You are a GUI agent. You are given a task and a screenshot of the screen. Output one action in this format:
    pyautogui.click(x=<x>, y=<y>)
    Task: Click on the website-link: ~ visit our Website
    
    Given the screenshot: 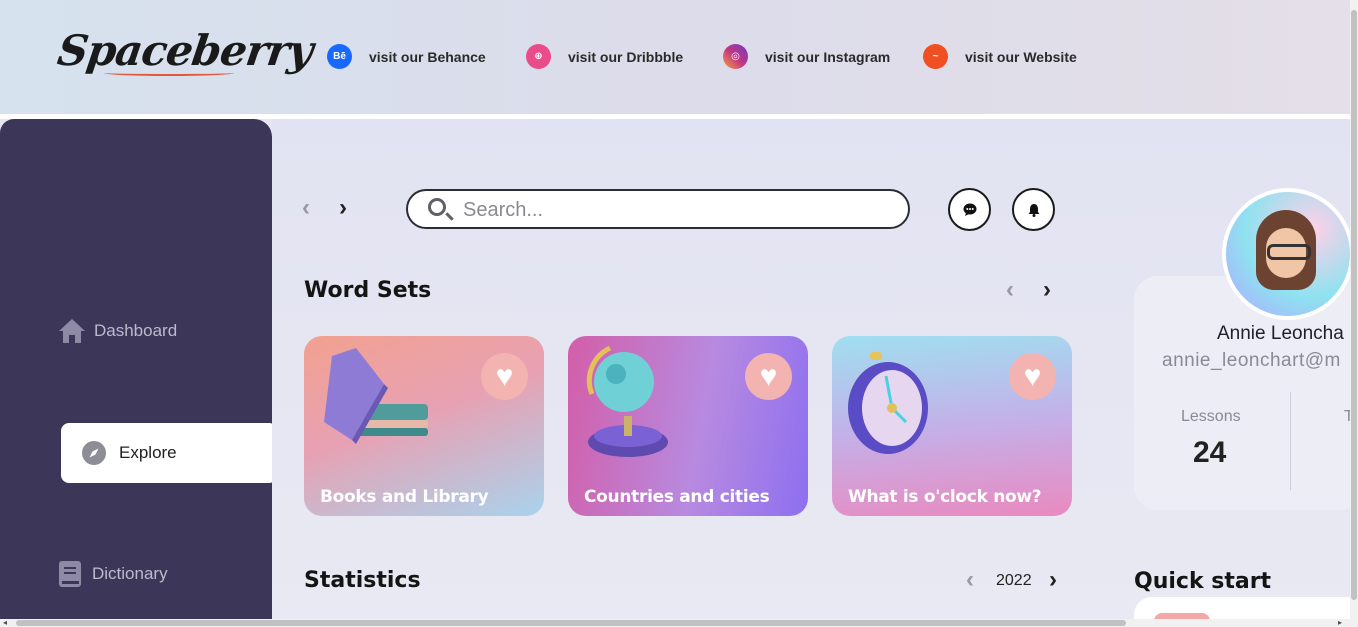 What is the action you would take?
    pyautogui.click(x=1000, y=56)
    